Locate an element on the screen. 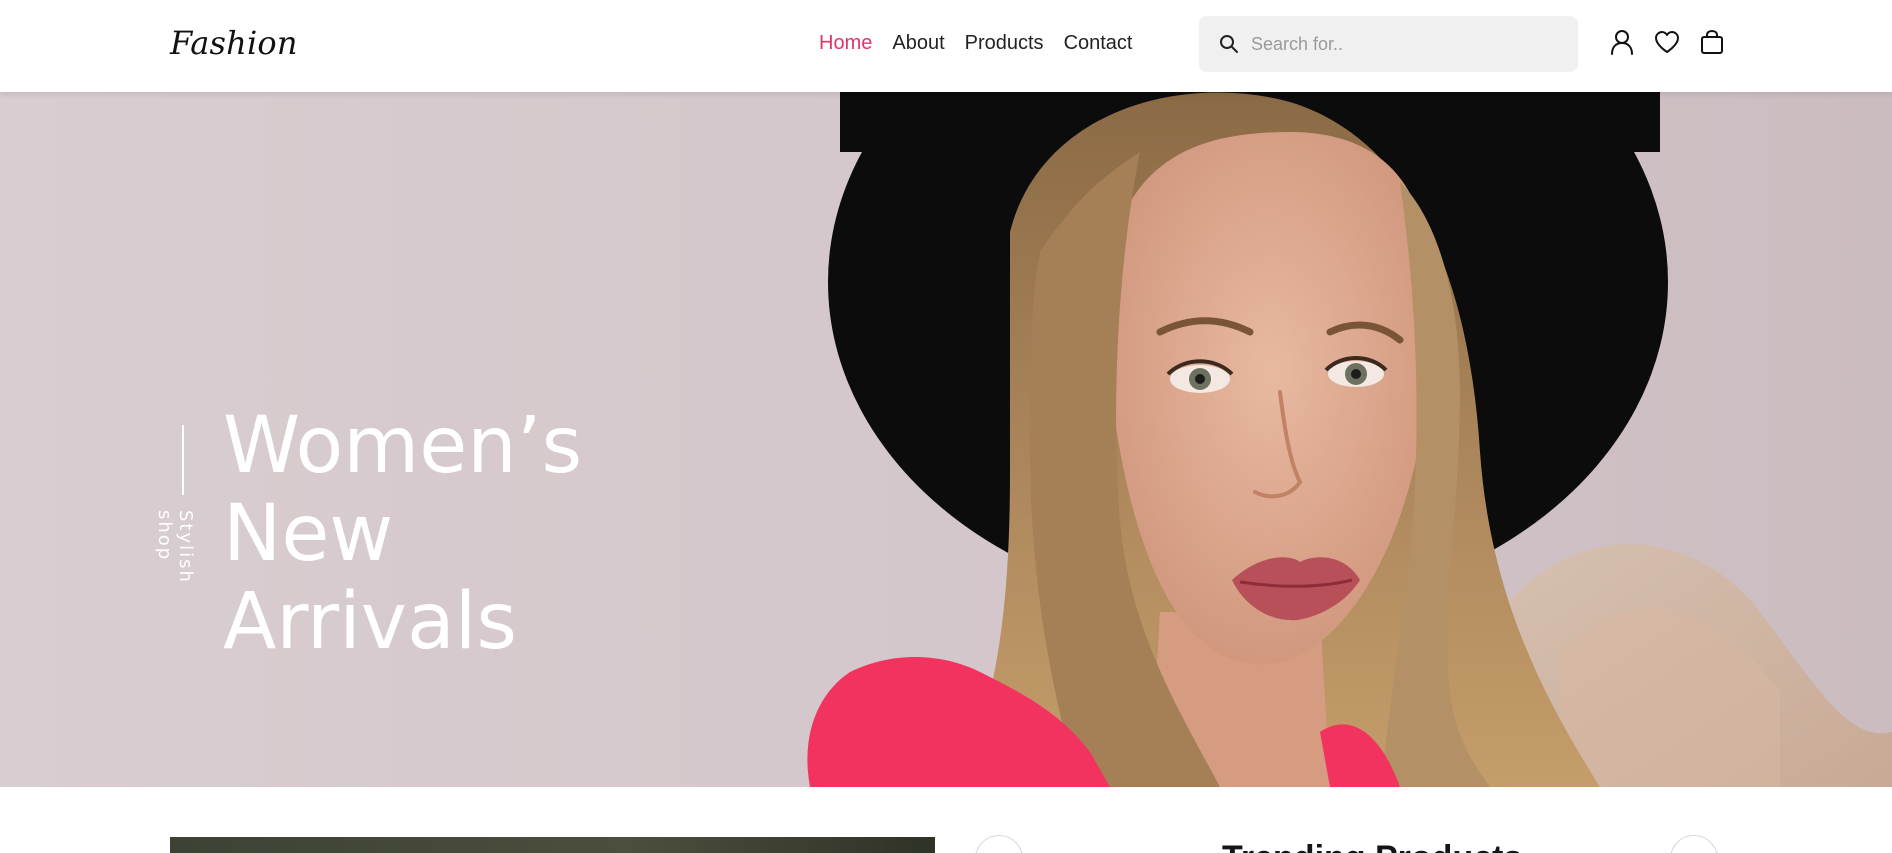 The height and width of the screenshot is (853, 1892). search-input is located at coordinates (1401, 44).